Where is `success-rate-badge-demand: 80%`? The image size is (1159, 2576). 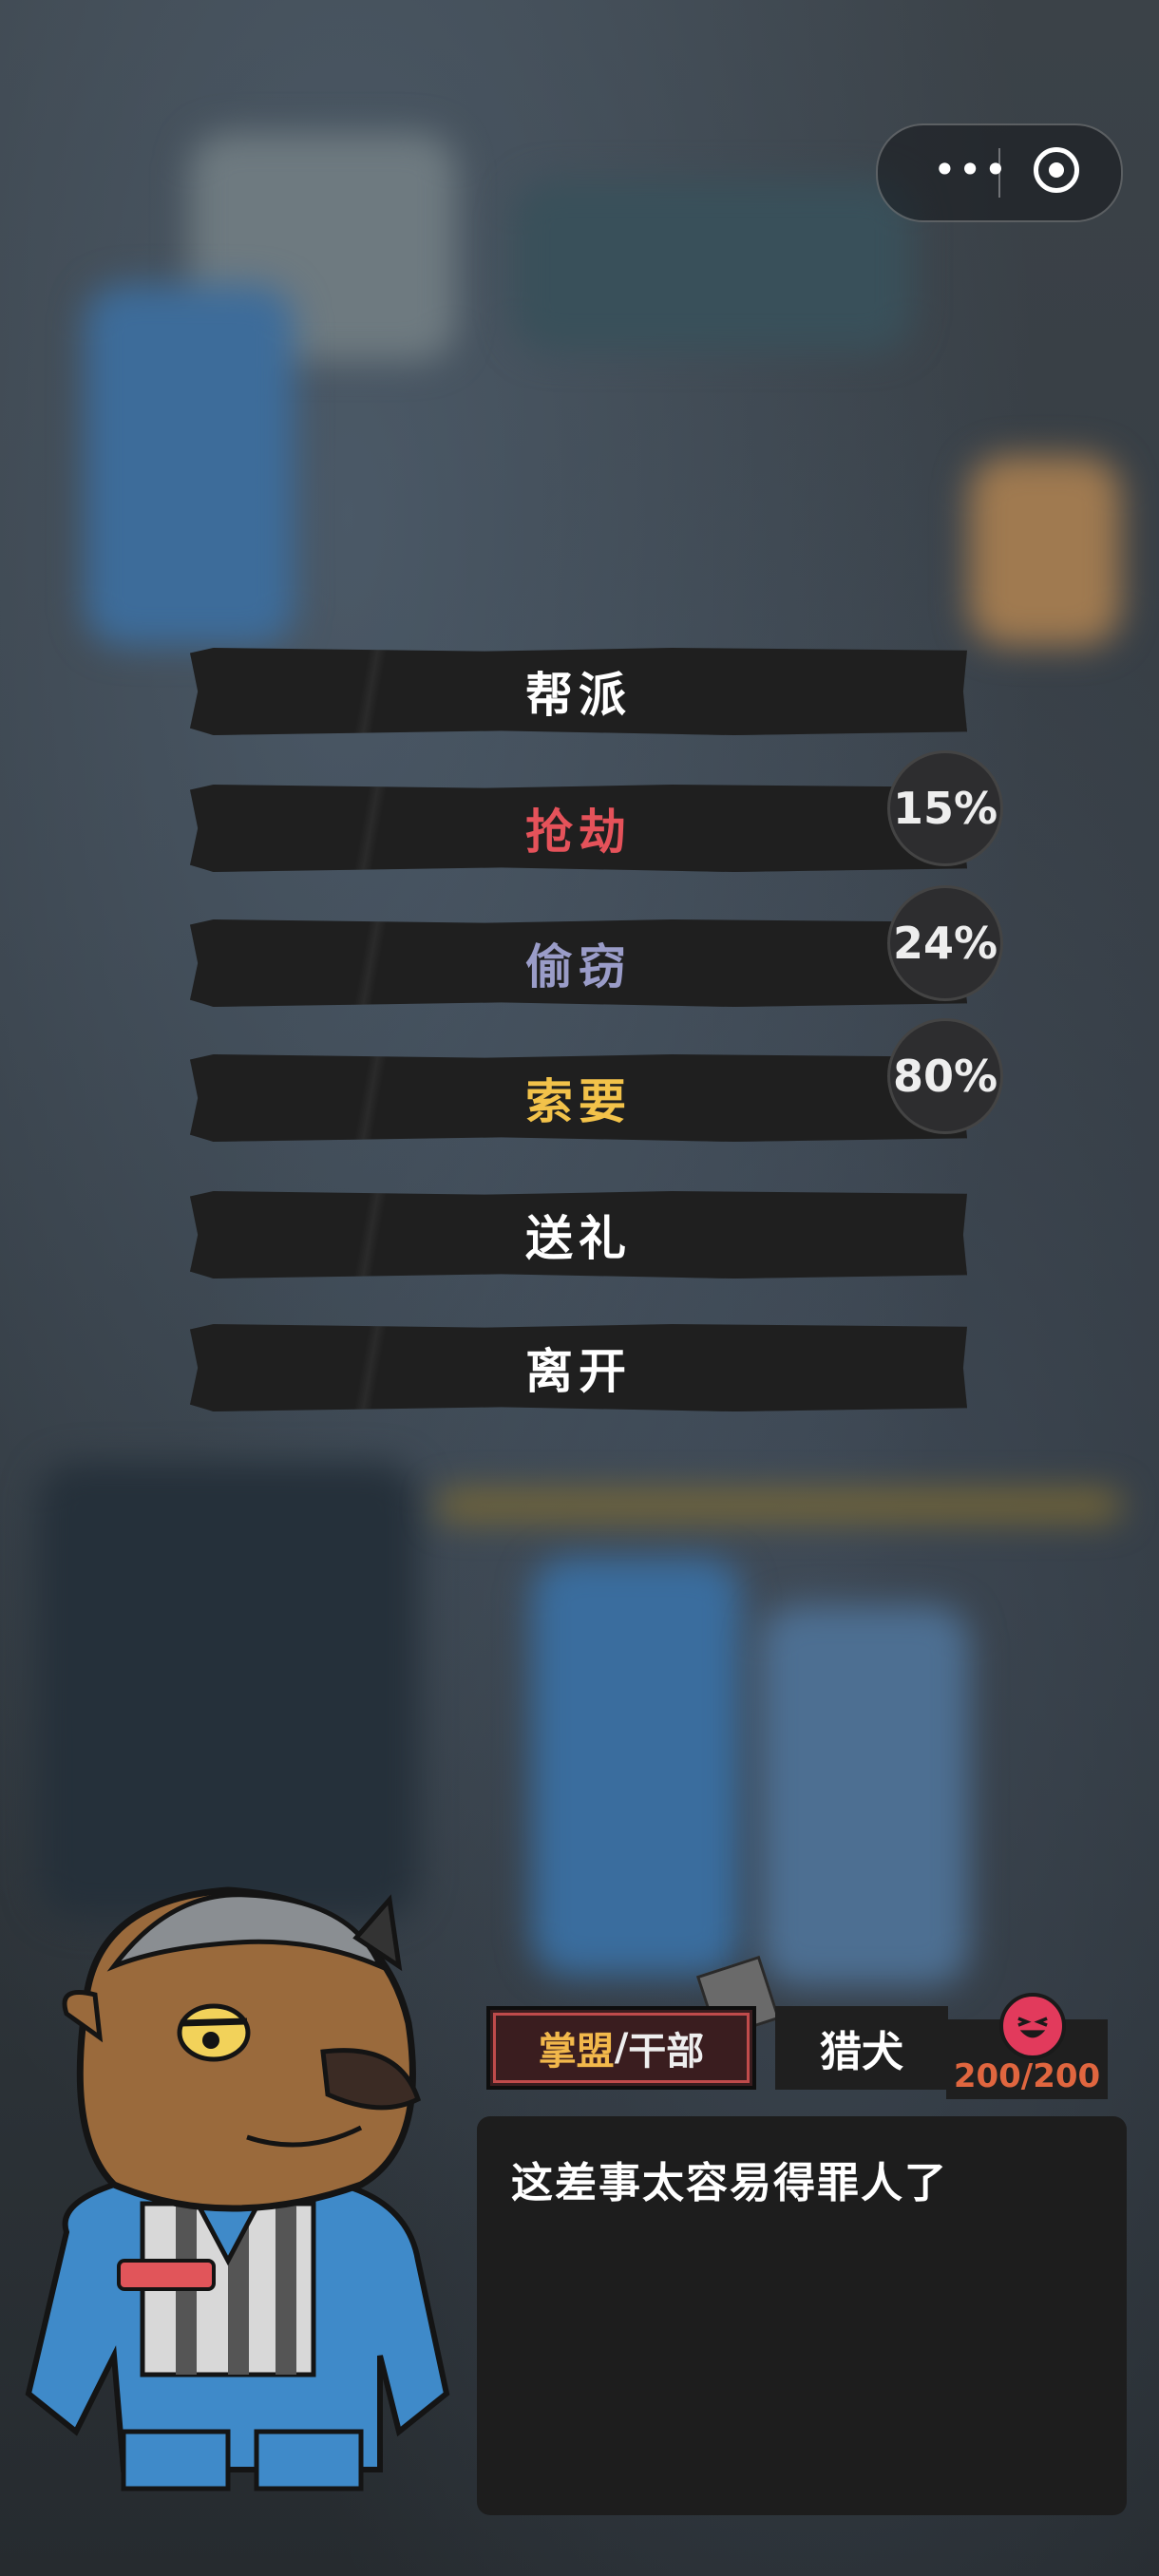 success-rate-badge-demand: 80% is located at coordinates (945, 1076).